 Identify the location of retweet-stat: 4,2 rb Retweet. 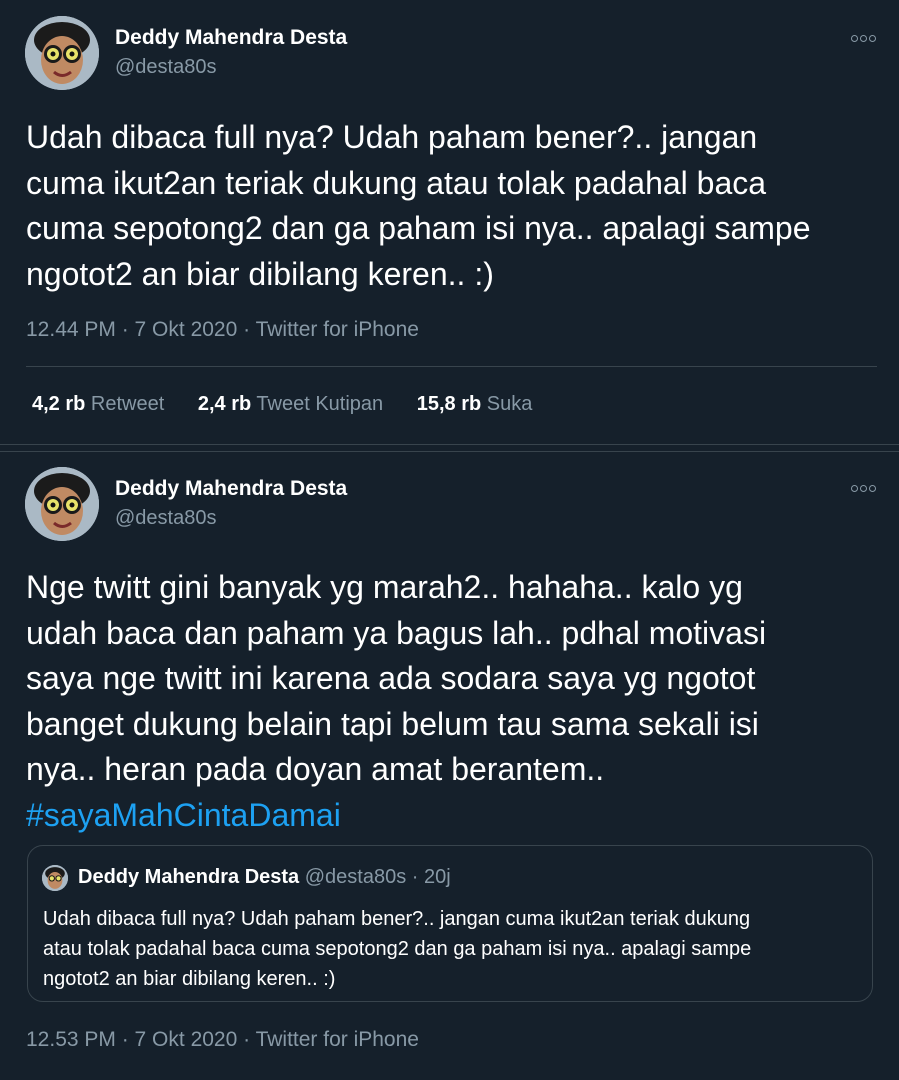
(98, 404).